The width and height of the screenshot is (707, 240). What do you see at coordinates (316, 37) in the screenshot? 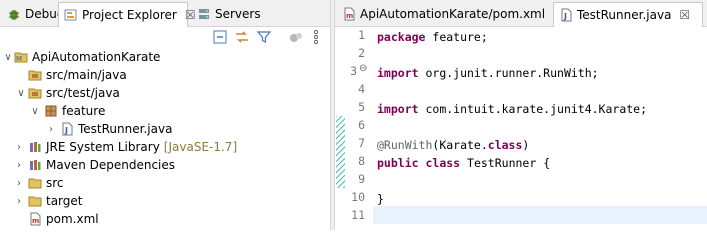
I see `view-menu-icon` at bounding box center [316, 37].